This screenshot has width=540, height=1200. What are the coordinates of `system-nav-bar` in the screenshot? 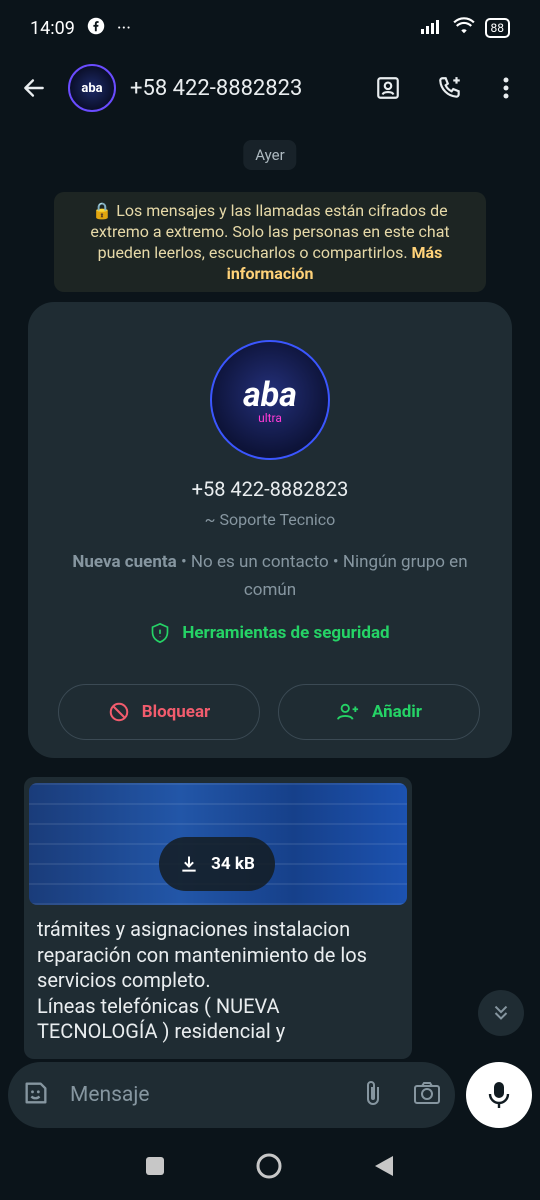 It's located at (270, 1168).